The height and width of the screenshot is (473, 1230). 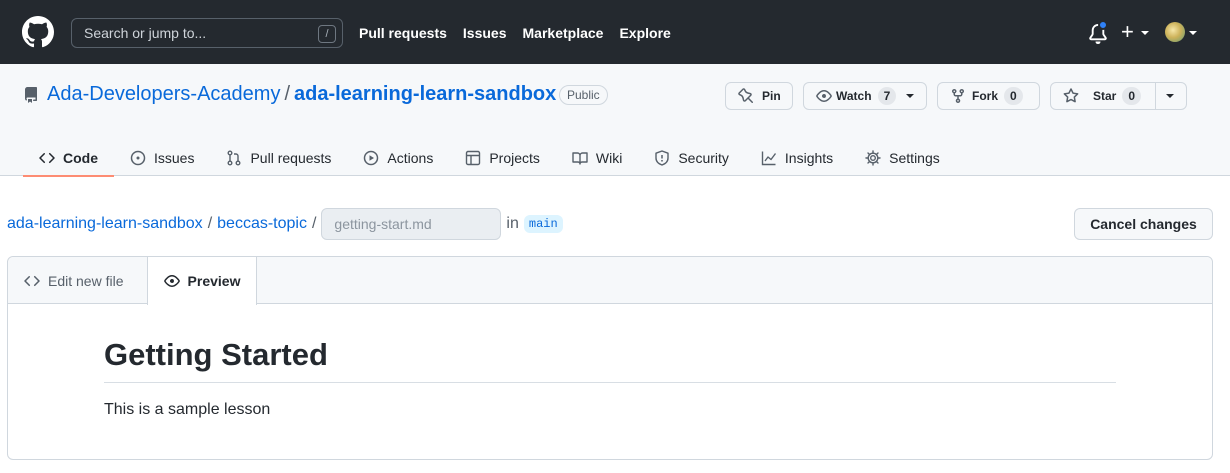 I want to click on fork-count: 0, so click(x=1013, y=96).